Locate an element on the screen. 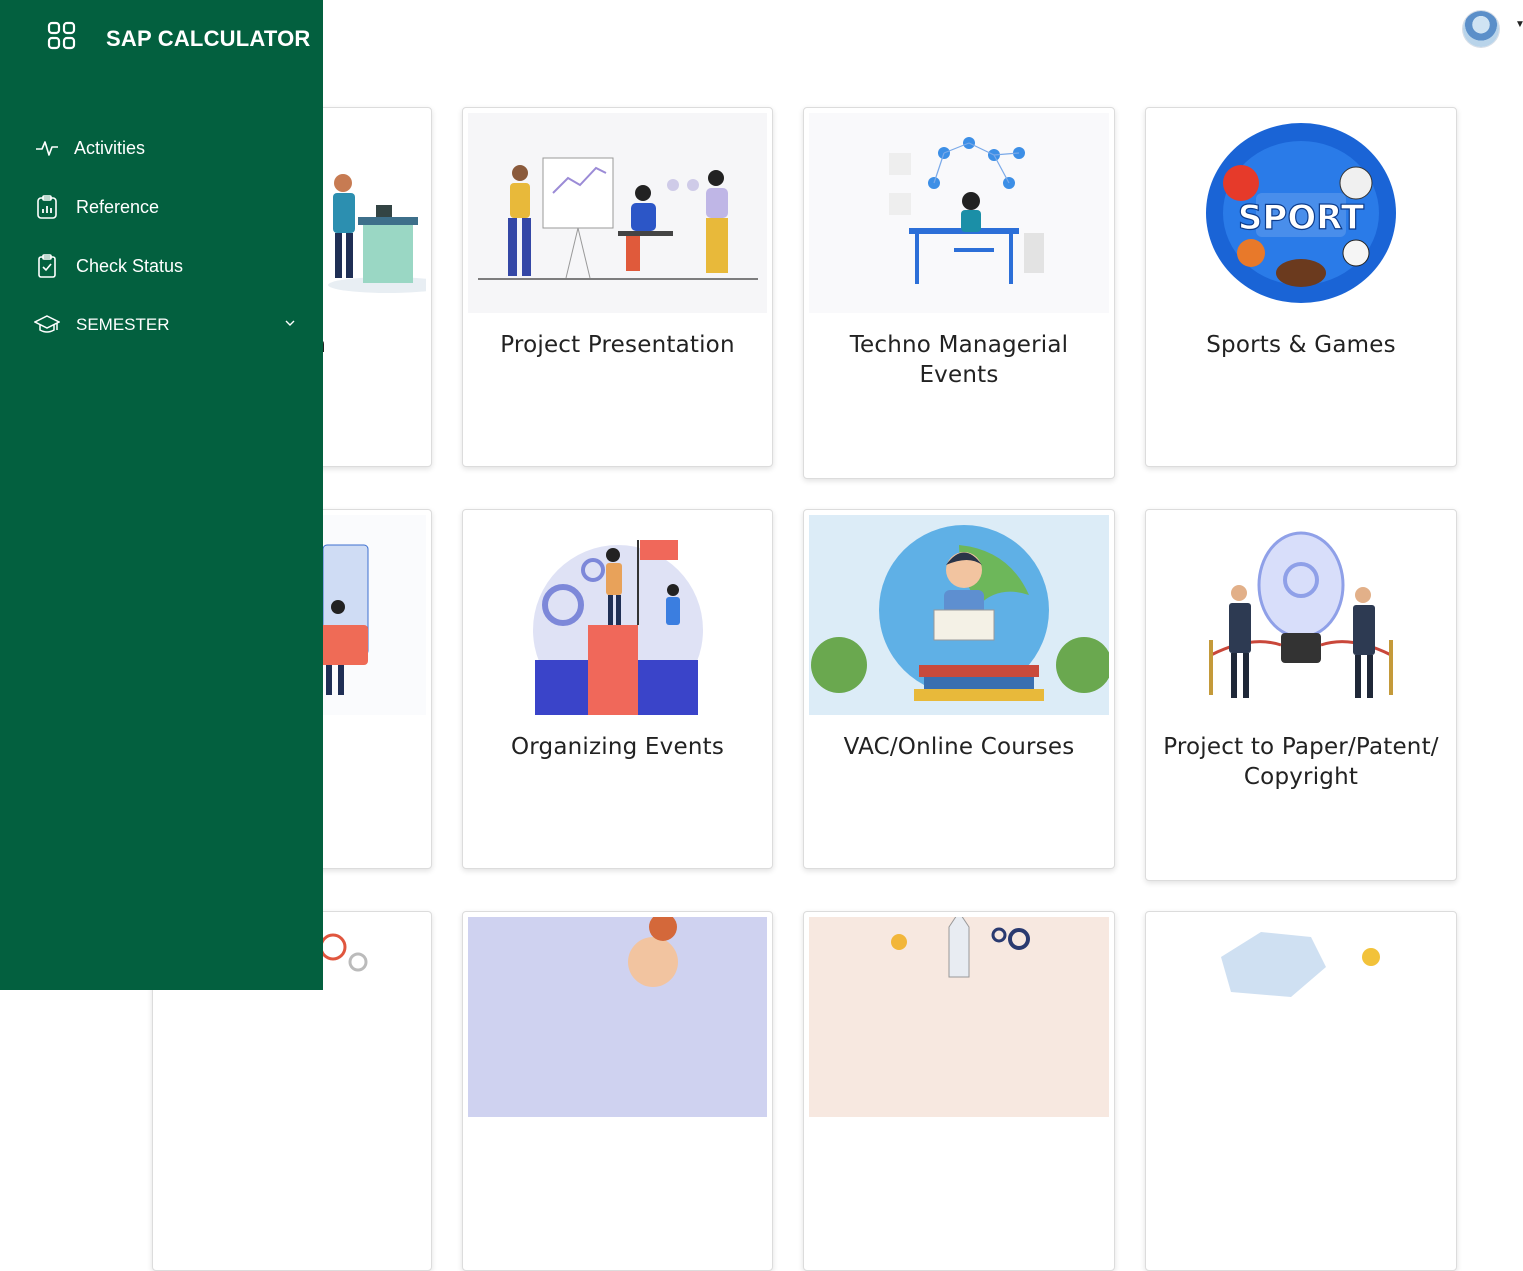  sport-badge-text: SPORT is located at coordinates (1301, 218).